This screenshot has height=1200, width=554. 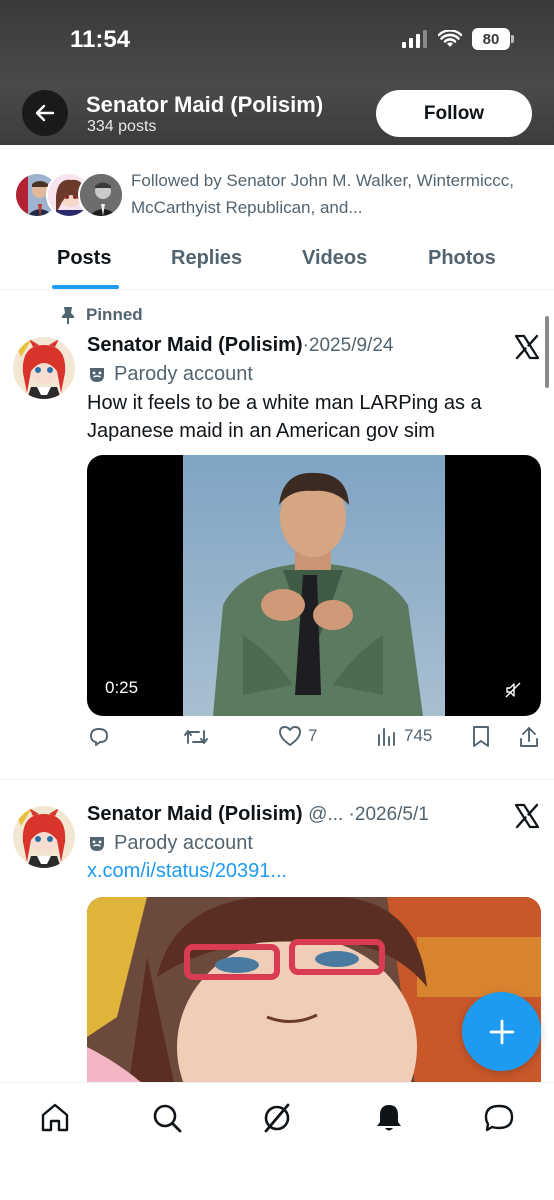 I want to click on follower-avatars, so click(x=69, y=195).